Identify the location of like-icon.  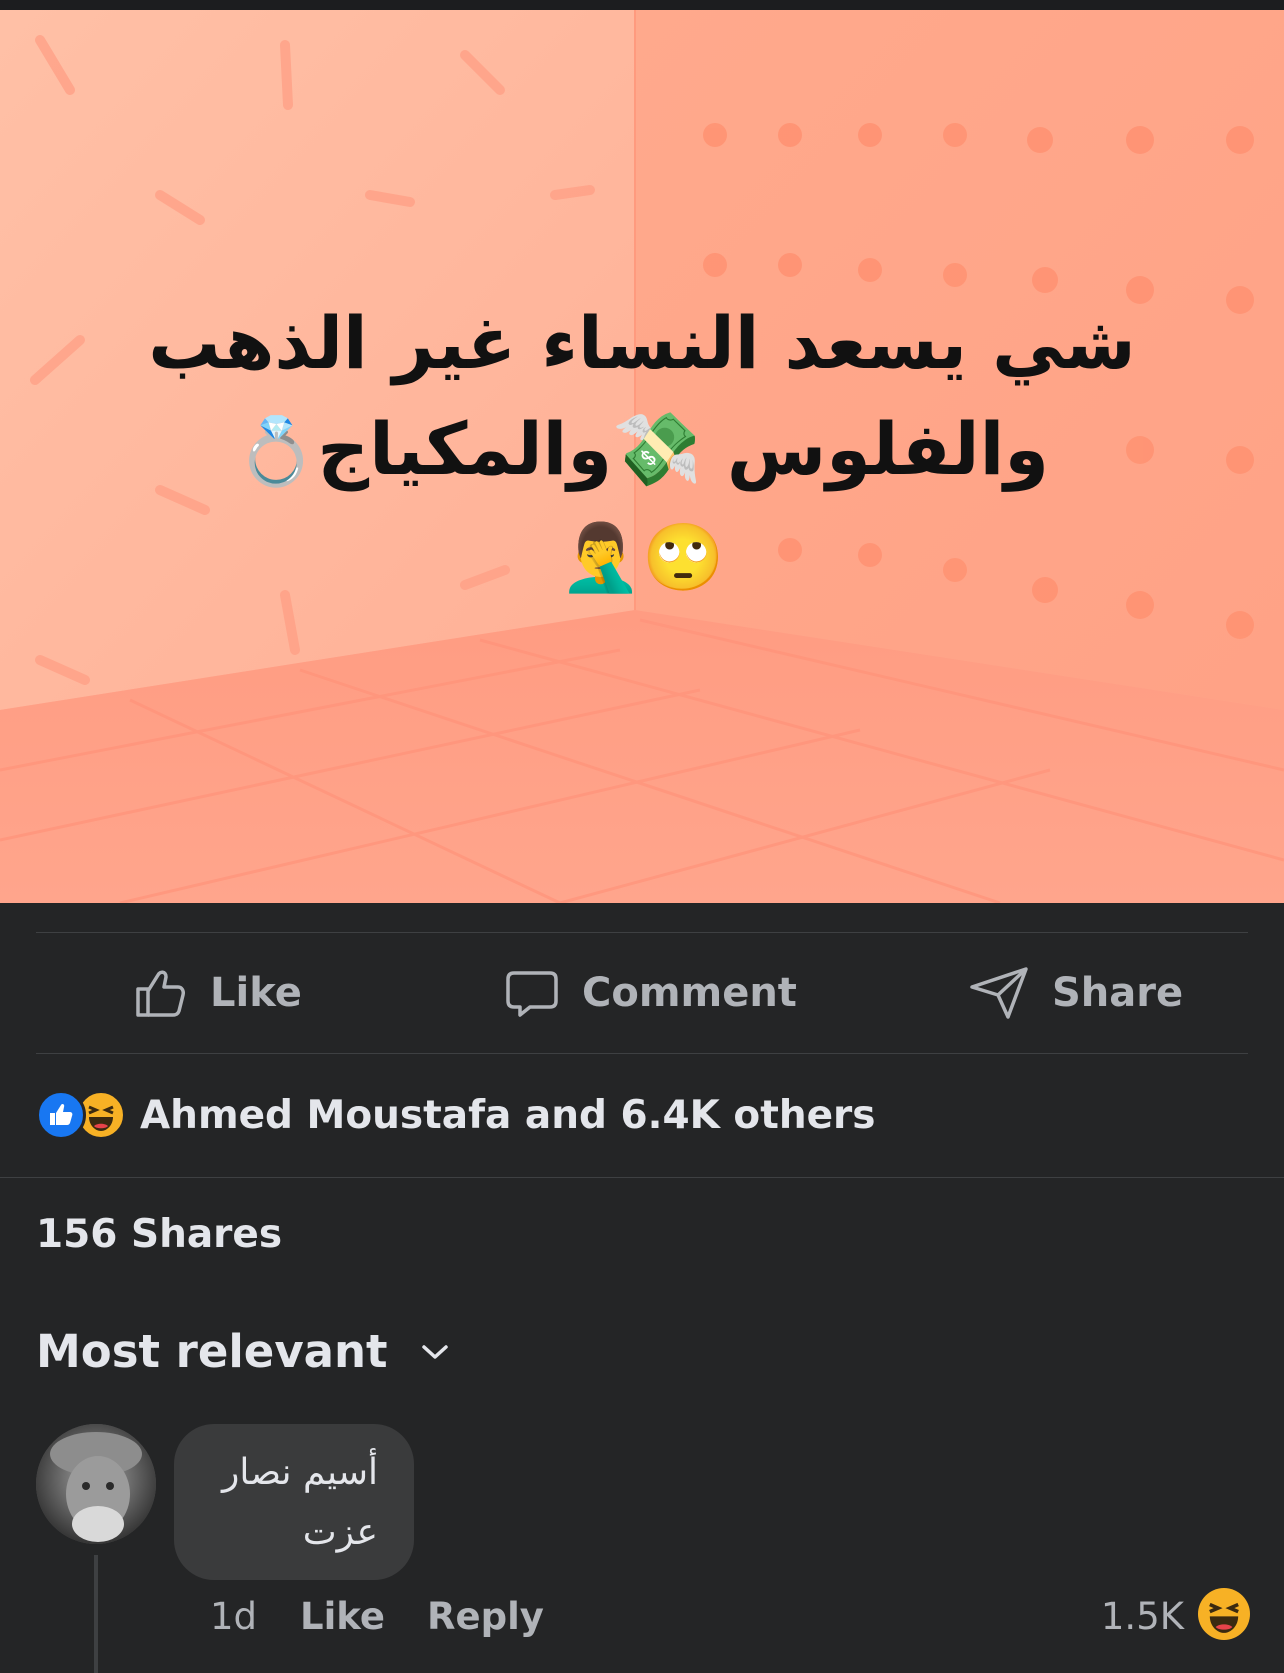
(61, 1115).